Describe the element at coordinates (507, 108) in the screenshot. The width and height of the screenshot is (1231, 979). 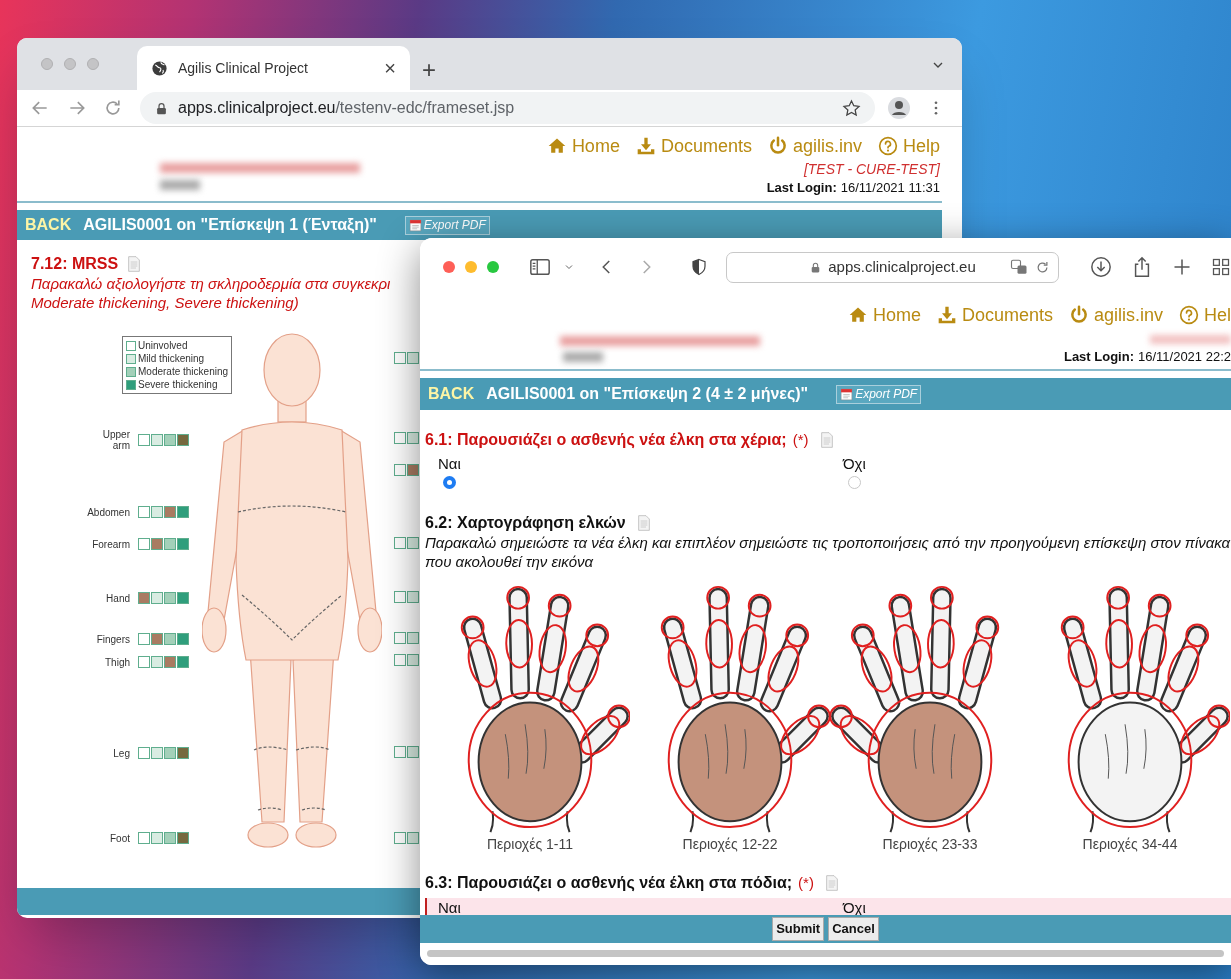
I see `address-bar: apps.clinicalproject.eu/testenv-edc/frameset.jsp` at that location.